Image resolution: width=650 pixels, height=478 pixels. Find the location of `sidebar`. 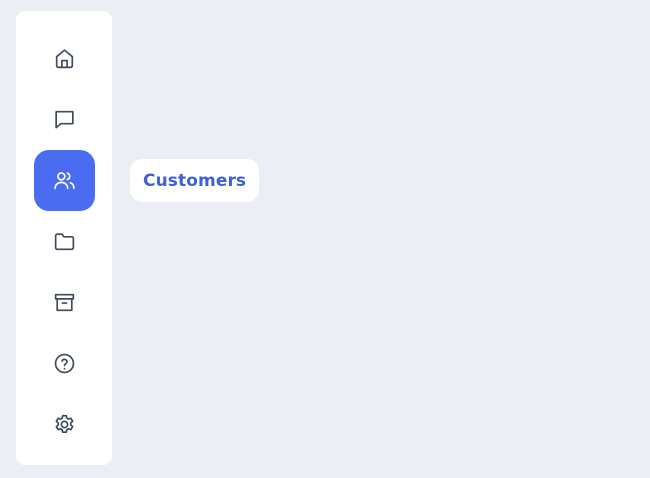

sidebar is located at coordinates (64, 238).